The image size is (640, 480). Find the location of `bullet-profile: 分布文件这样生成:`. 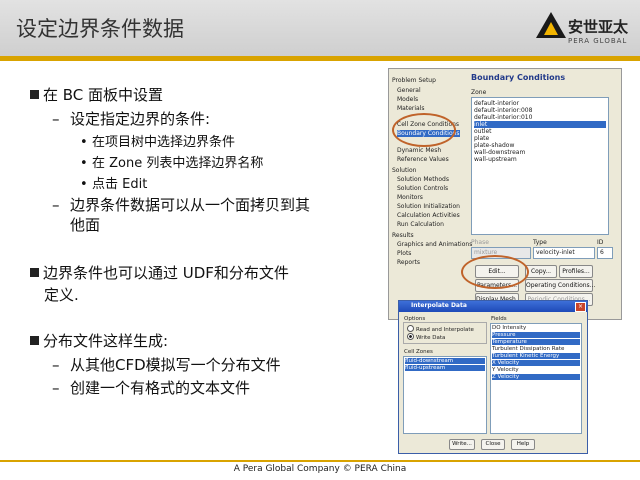

bullet-profile: 分布文件这样生成: is located at coordinates (99, 340).